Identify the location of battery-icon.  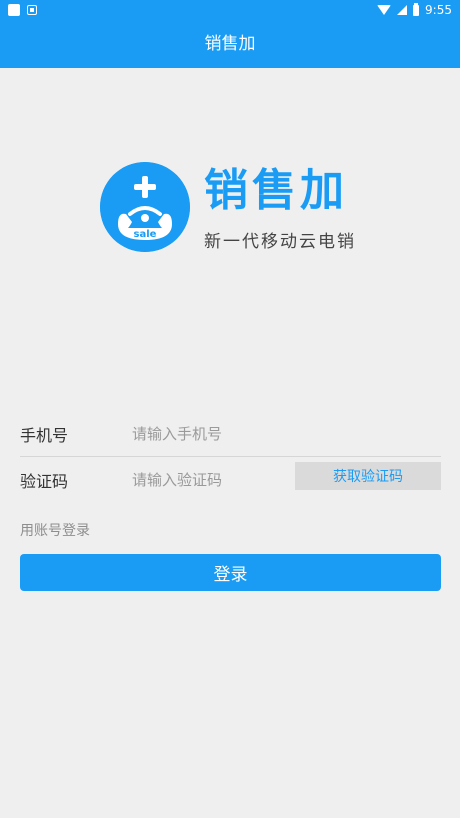
(416, 9).